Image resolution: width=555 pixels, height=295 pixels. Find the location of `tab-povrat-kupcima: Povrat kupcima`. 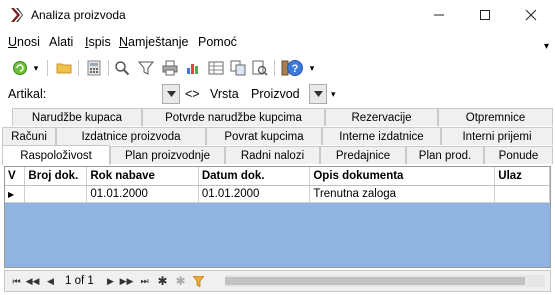

tab-povrat-kupcima: Povrat kupcima is located at coordinates (264, 136).